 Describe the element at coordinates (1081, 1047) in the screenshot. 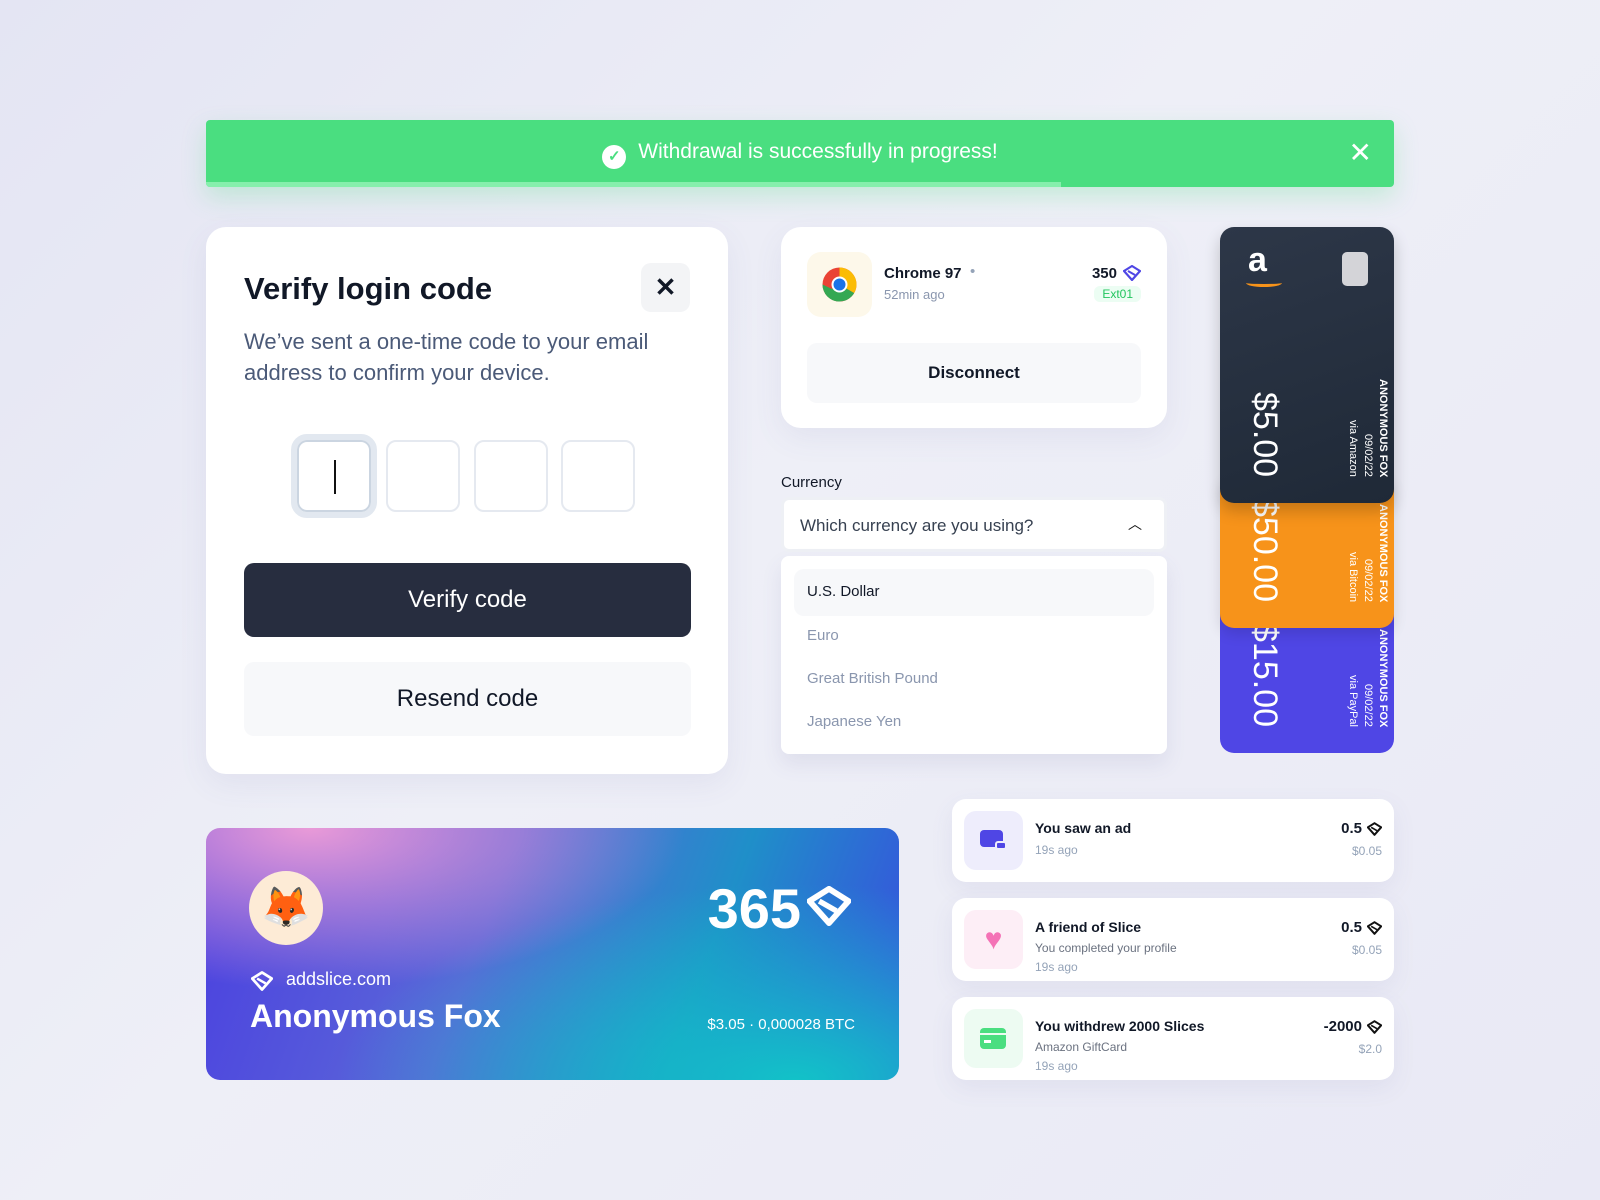

I see `activity-detail: Amazon GiftCard` at that location.